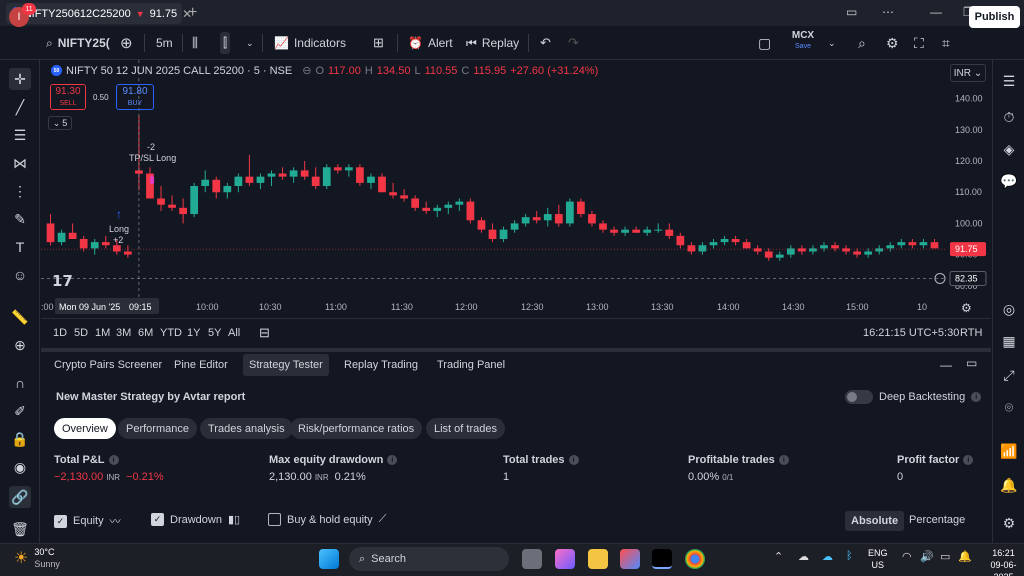  I want to click on currency-selector: INR ⌄, so click(968, 73).